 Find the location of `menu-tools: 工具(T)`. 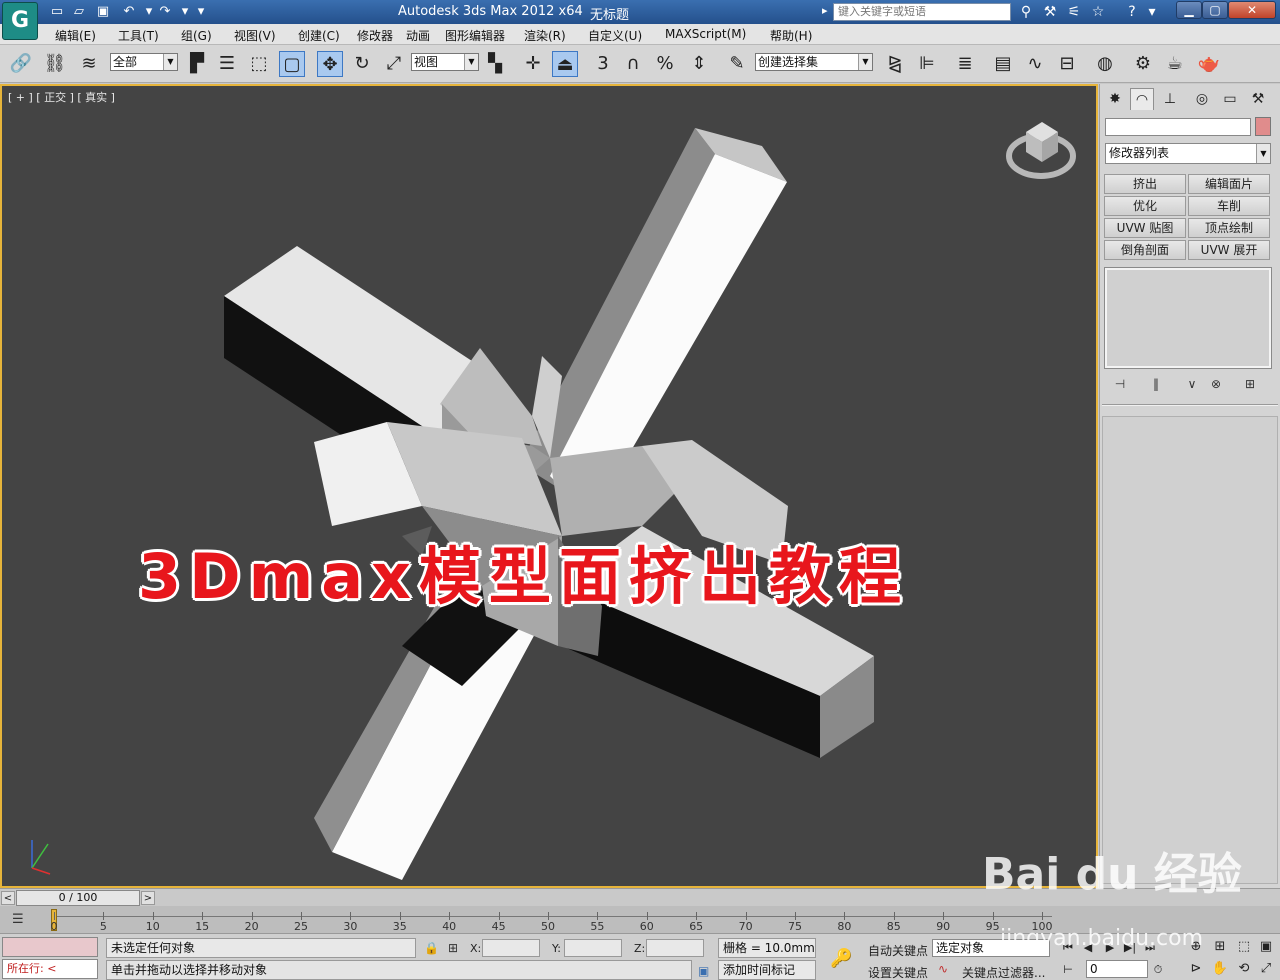

menu-tools: 工具(T) is located at coordinates (138, 35).